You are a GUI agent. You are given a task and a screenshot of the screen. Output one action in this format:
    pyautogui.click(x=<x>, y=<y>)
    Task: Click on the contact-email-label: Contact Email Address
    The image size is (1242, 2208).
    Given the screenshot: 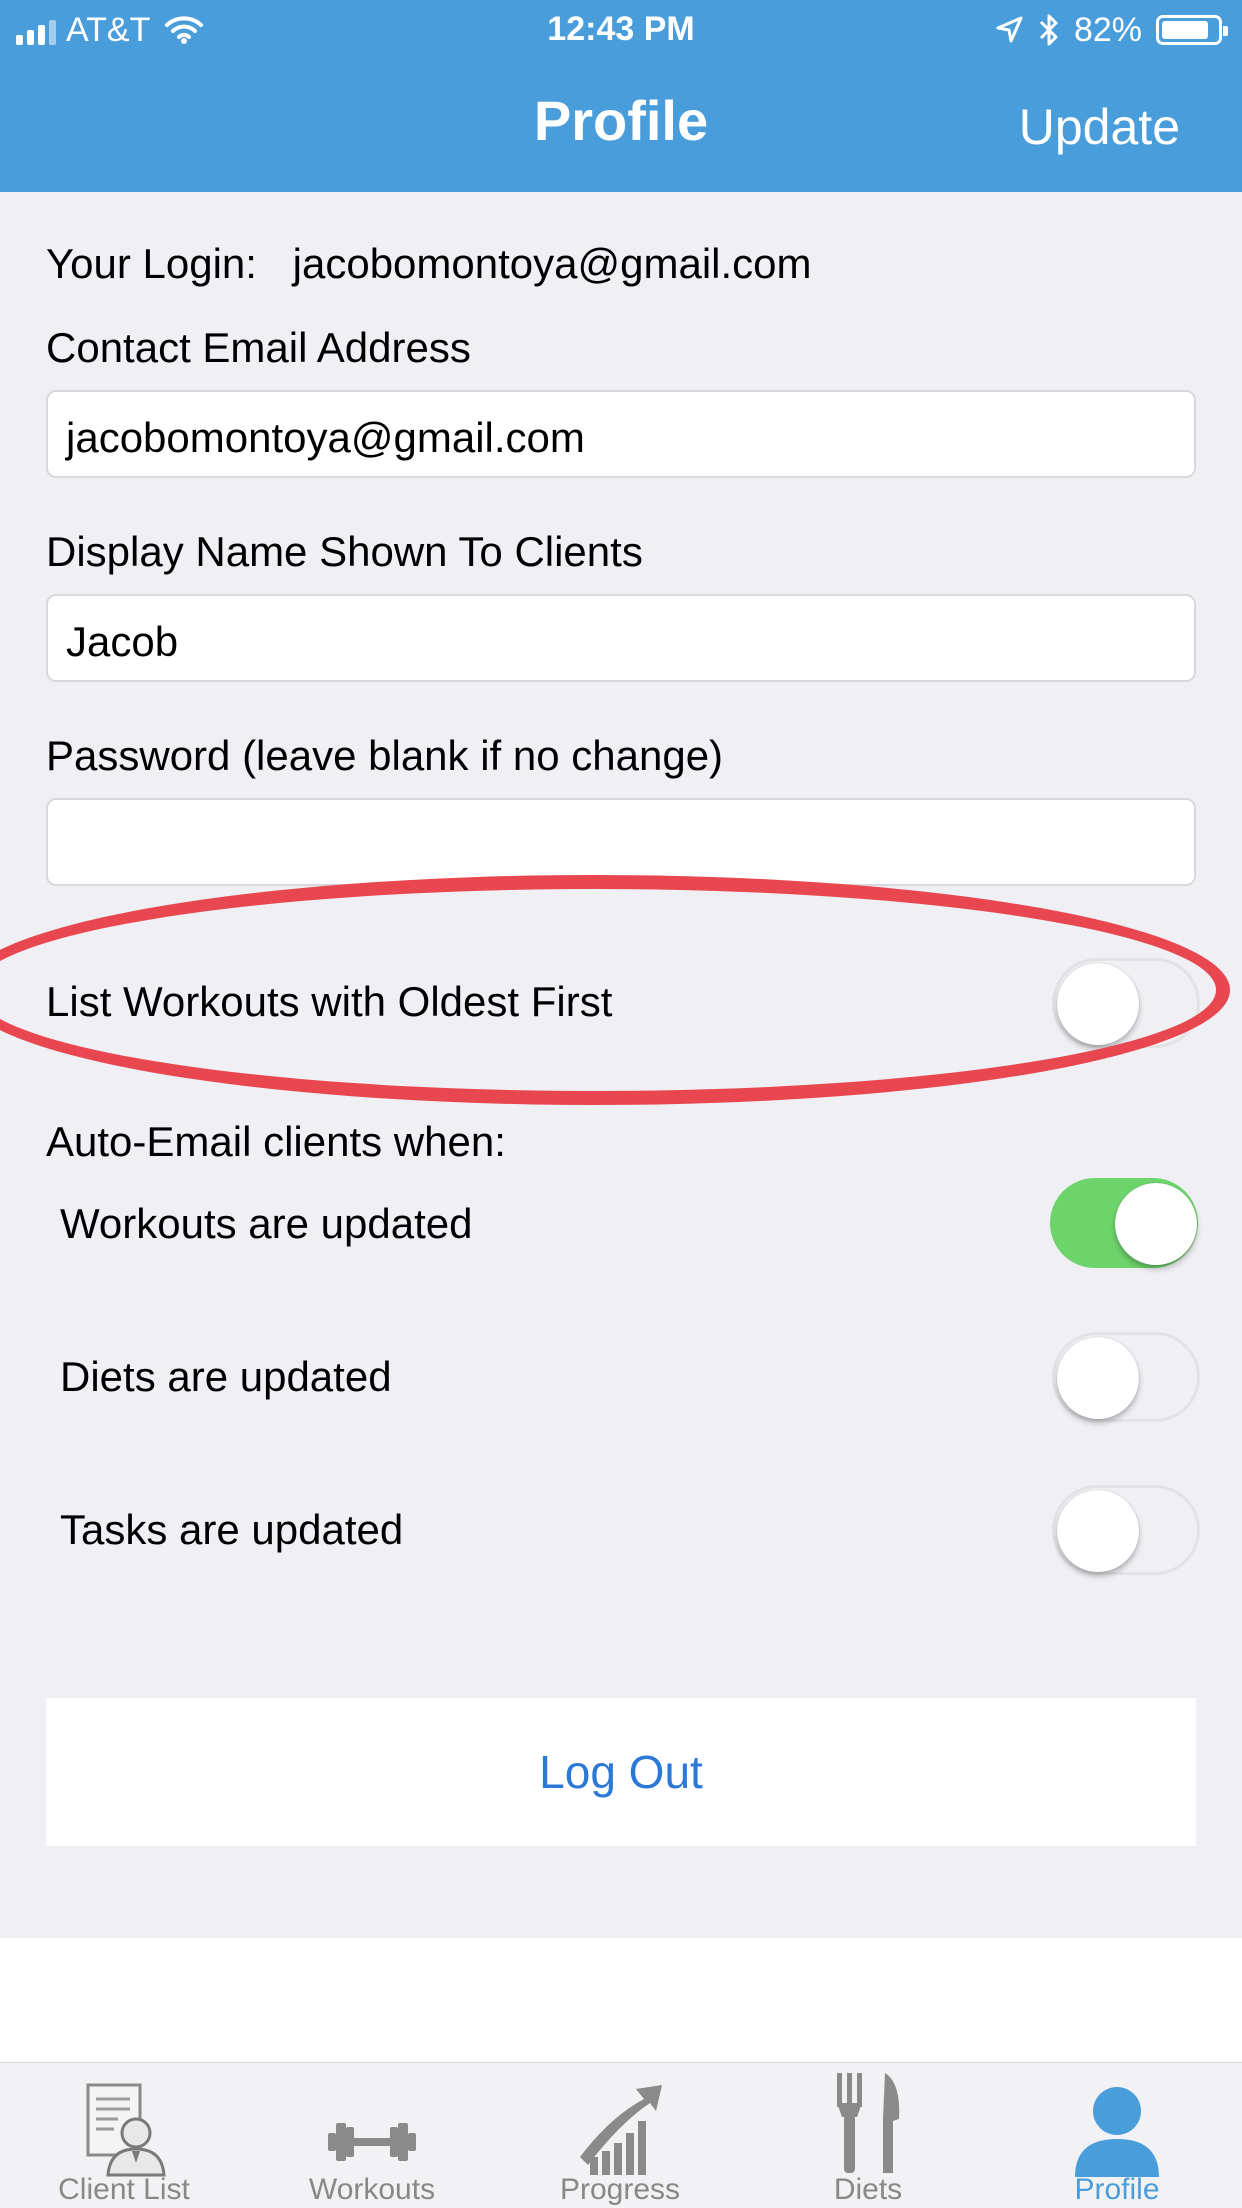 What is the action you would take?
    pyautogui.click(x=258, y=347)
    